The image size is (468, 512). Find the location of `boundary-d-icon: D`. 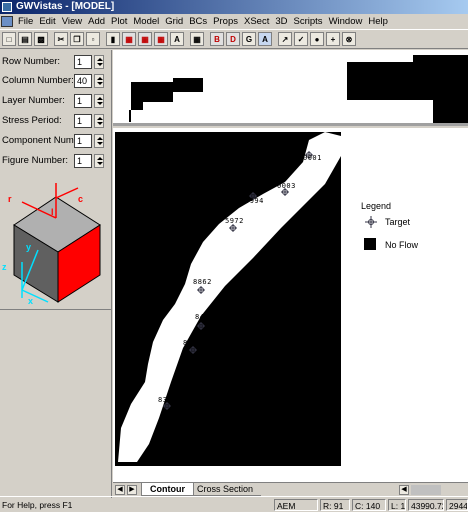

boundary-d-icon: D is located at coordinates (233, 39).